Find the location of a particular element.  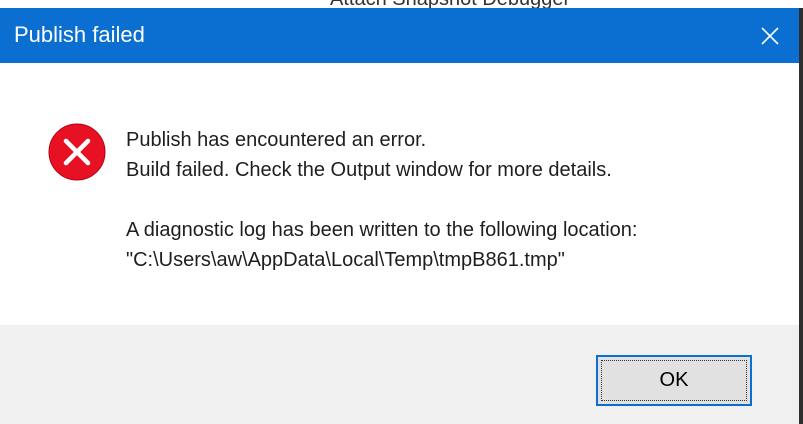

message-line-1: Publish has encountered an error. is located at coordinates (276, 140).